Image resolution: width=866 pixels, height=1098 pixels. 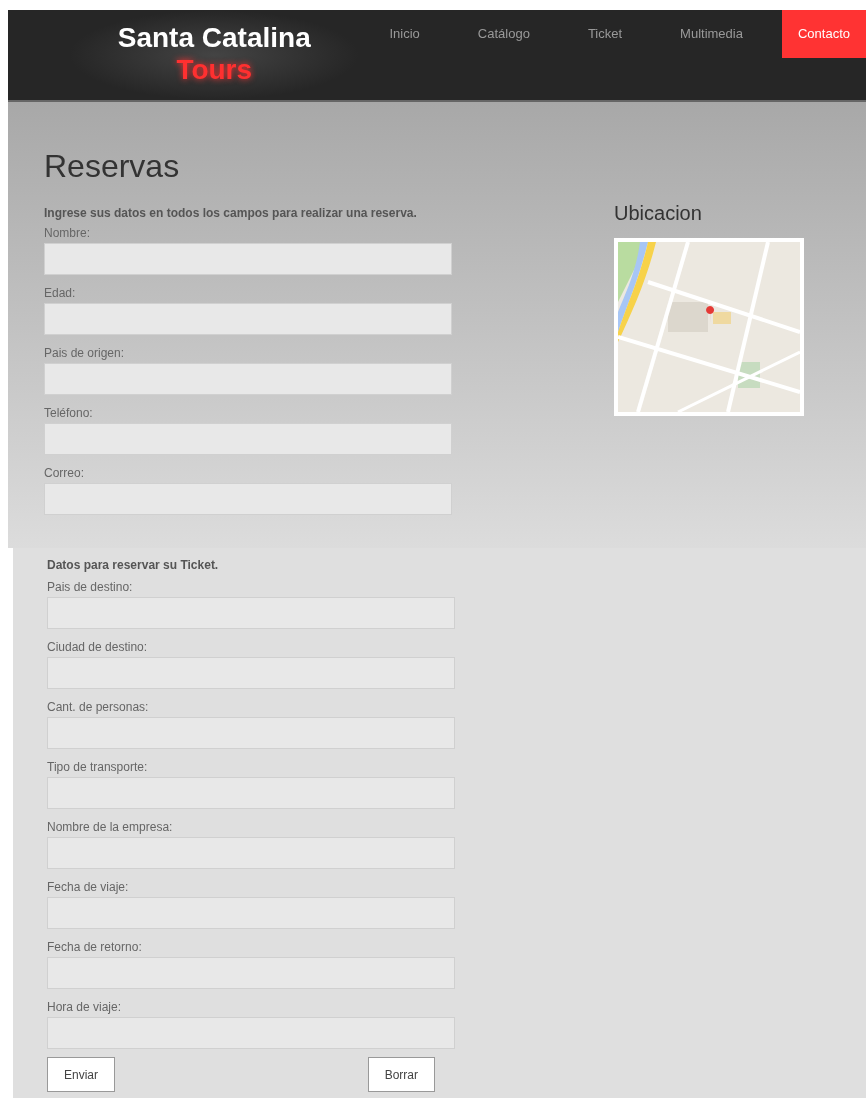 I want to click on field-label: Tipo de transporte:, so click(x=98, y=767).